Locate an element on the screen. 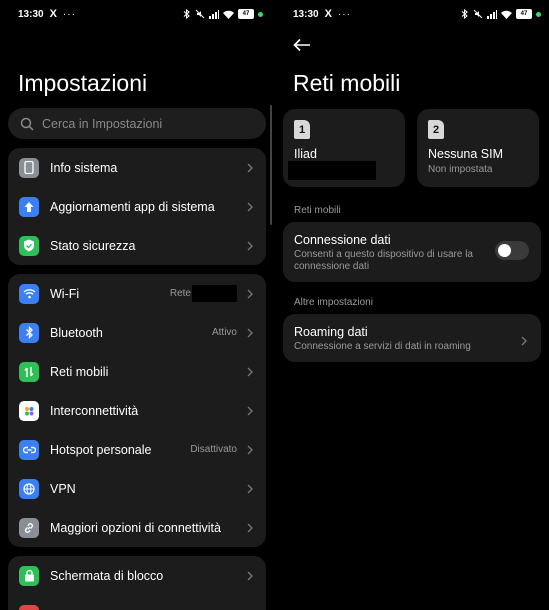  bluetooth-icon is located at coordinates (29, 332).